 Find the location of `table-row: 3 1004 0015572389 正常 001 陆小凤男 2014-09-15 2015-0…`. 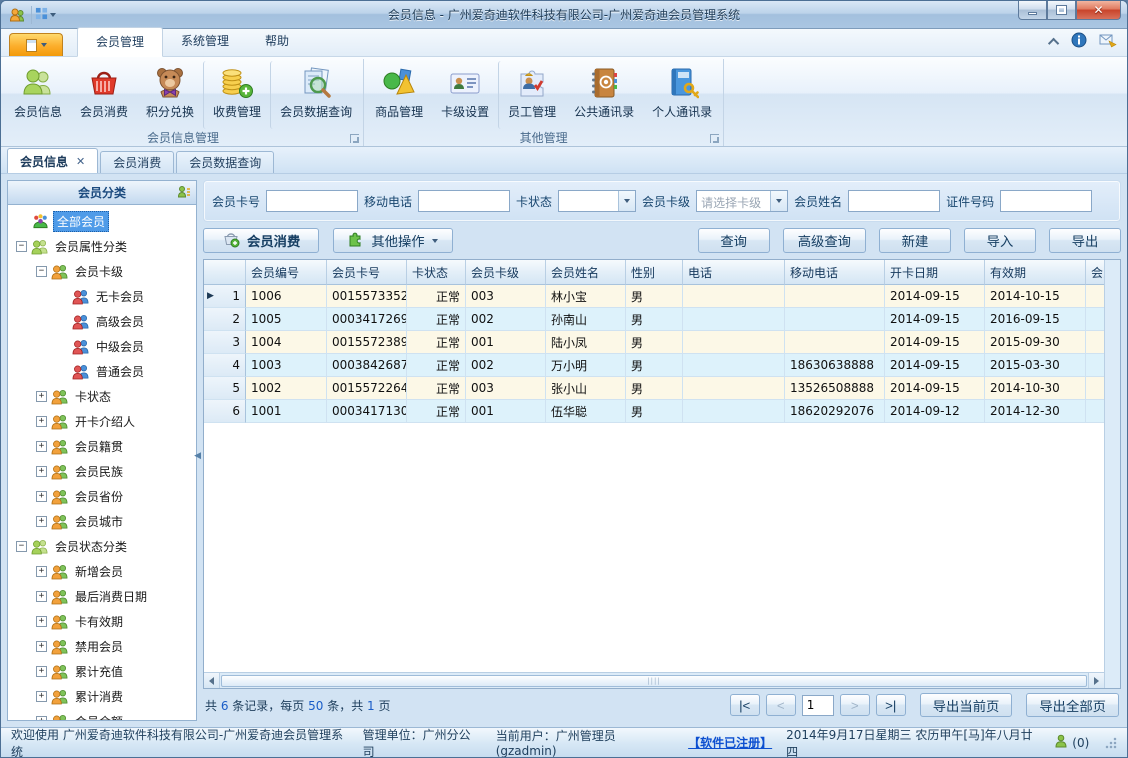

table-row: 3 1004 0015572389 正常 001 陆小凤男 2014-09-15 2015-0… is located at coordinates (654, 342).